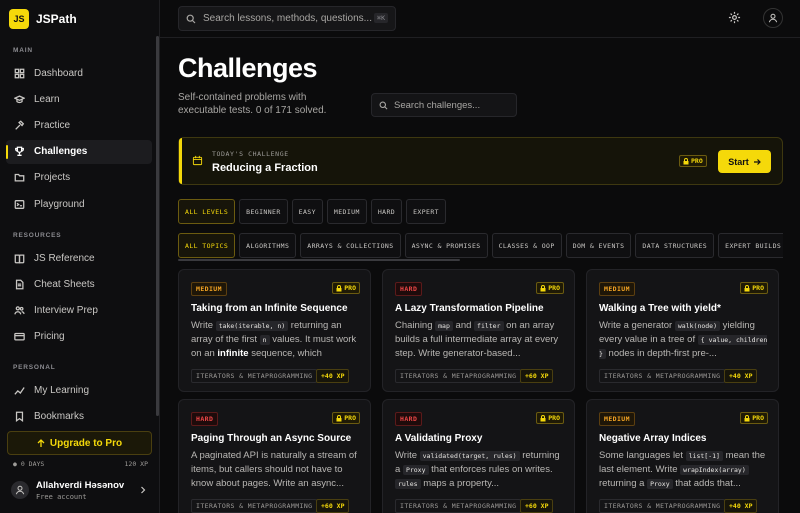 Image resolution: width=800 pixels, height=513 pixels. I want to click on level-chip-medium: MEDIUM, so click(346, 211).